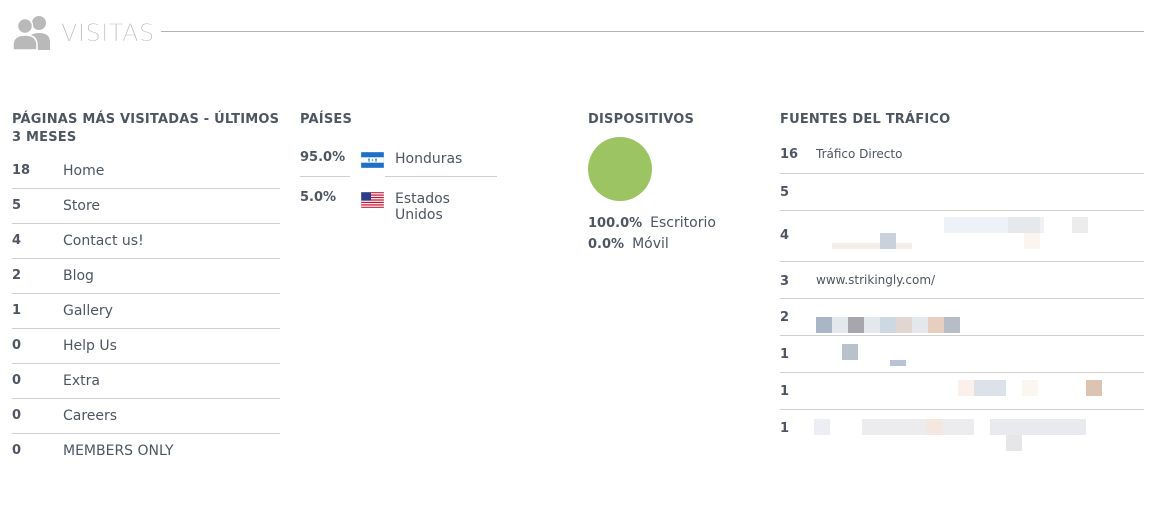  I want to click on usa-flag-icon, so click(372, 200).